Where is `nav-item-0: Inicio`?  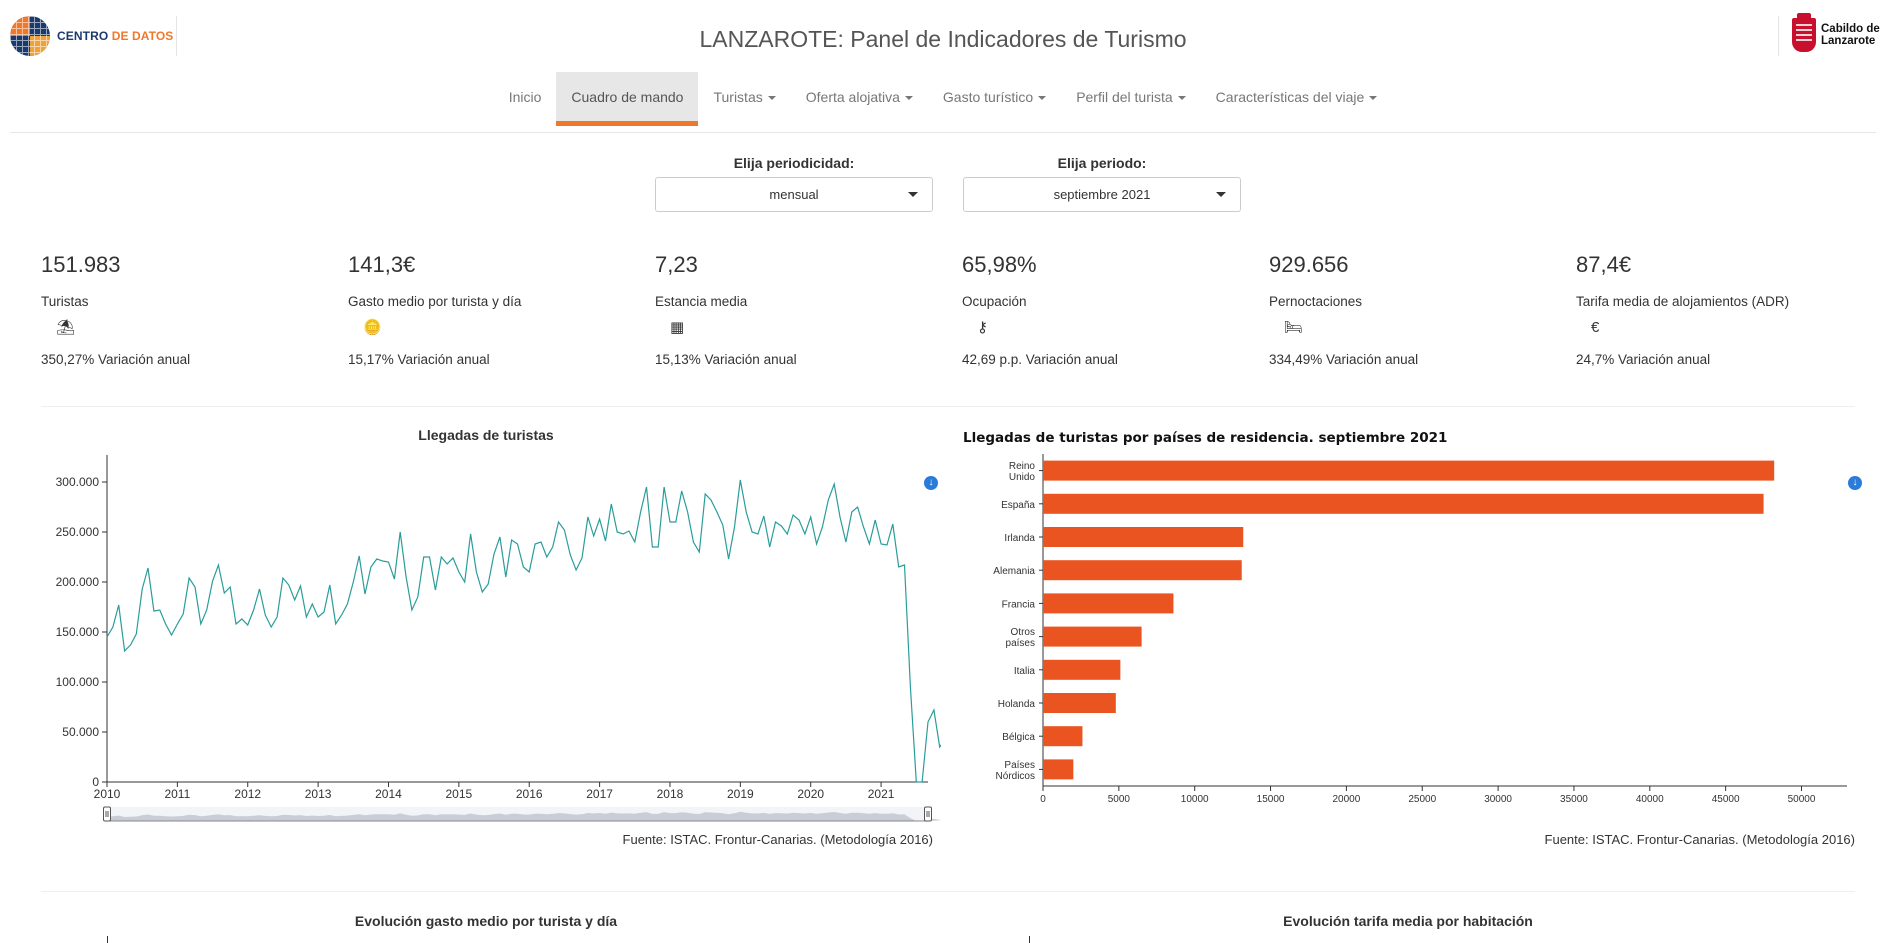 nav-item-0: Inicio is located at coordinates (525, 99).